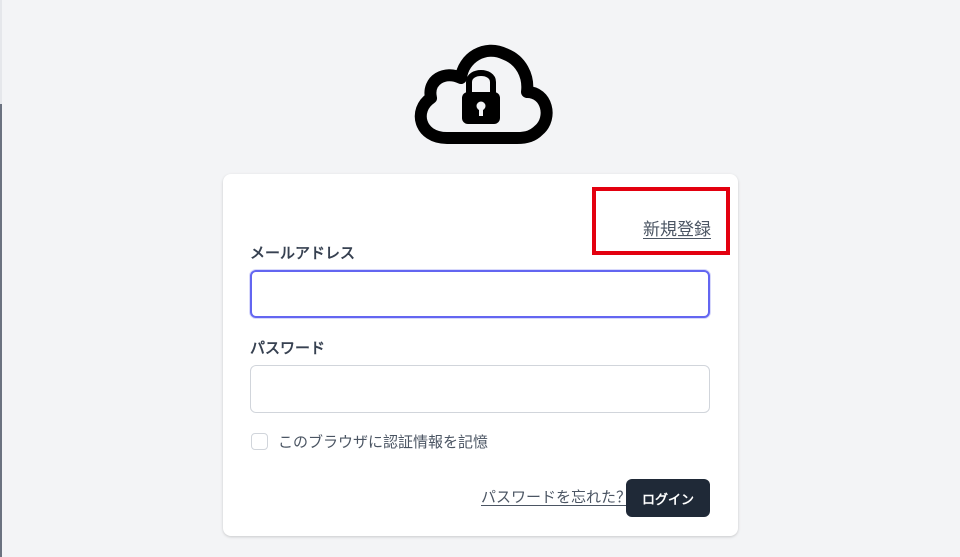 The width and height of the screenshot is (960, 557). I want to click on register-link: 新規登録, so click(677, 227).